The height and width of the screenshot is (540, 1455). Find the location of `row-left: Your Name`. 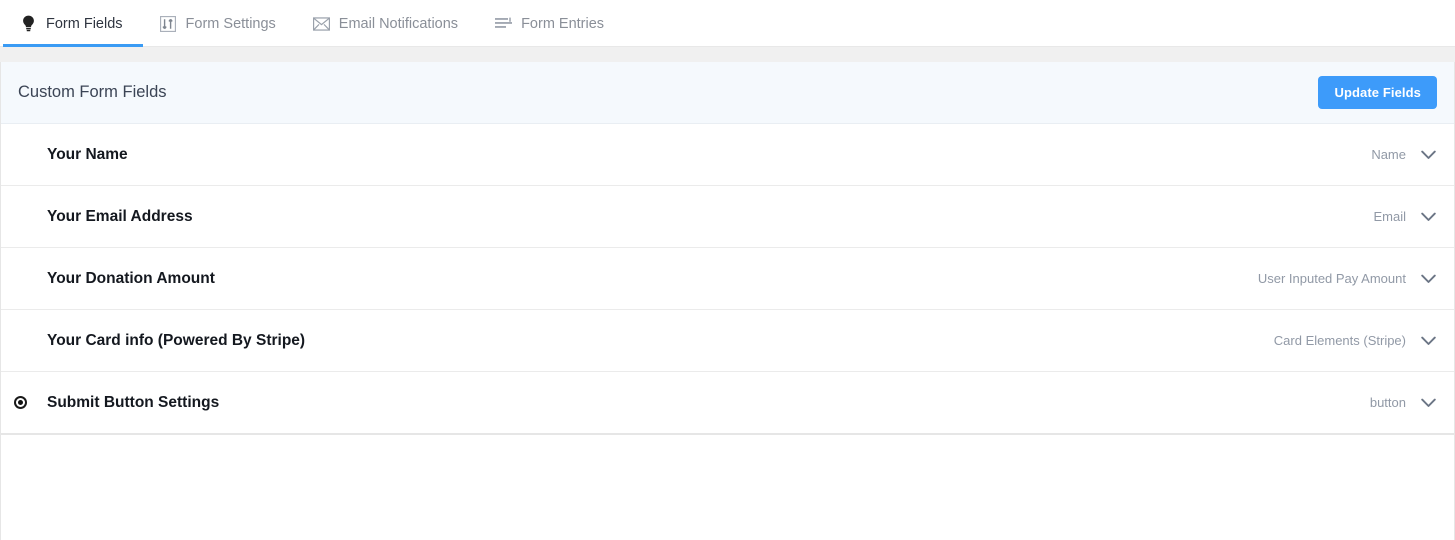

row-left: Your Name is located at coordinates (71, 155).